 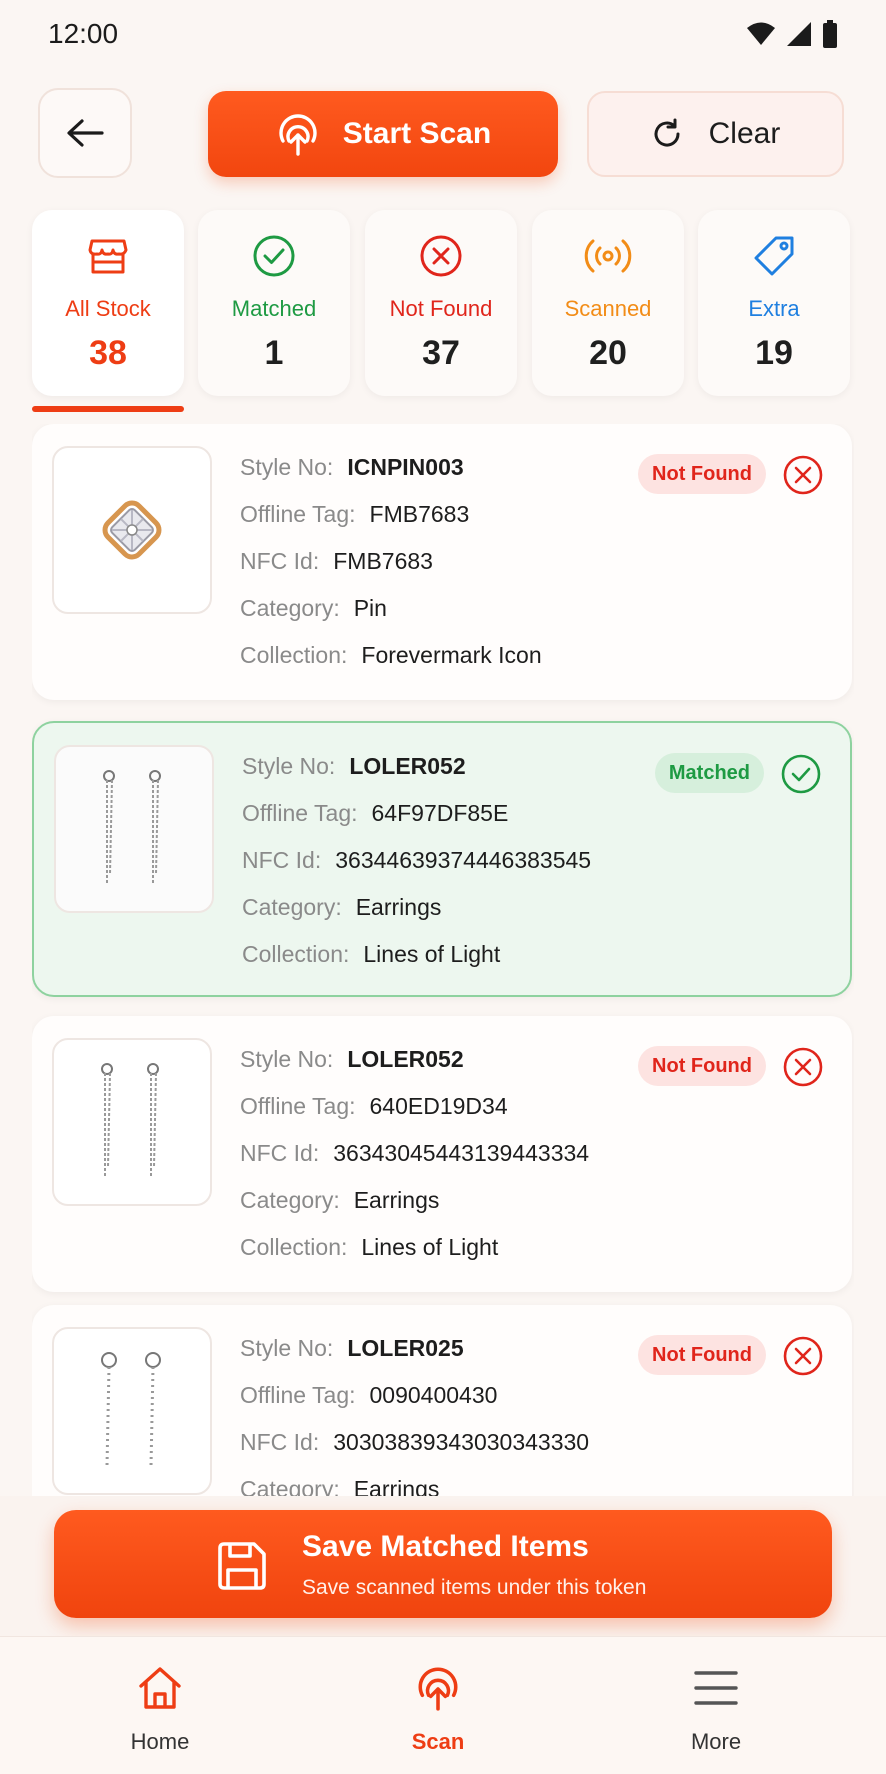 I want to click on nav-more: More, so click(x=716, y=1708).